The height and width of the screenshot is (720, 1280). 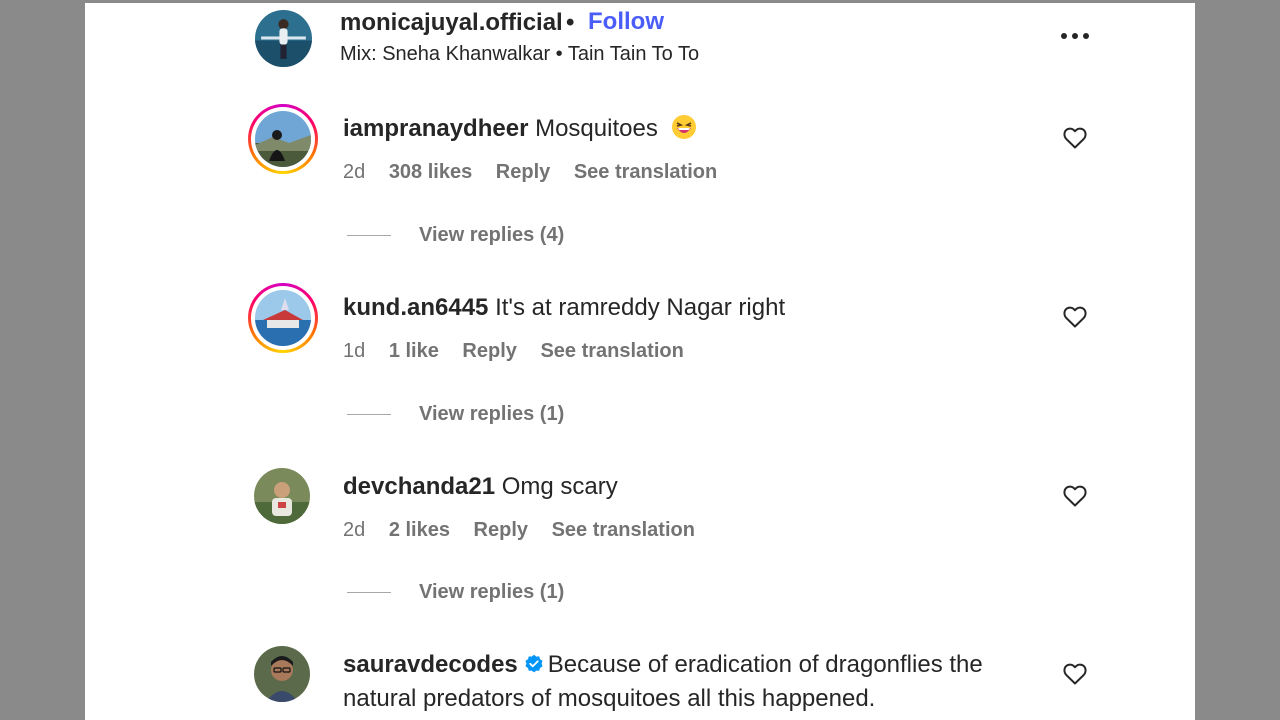 I want to click on comment-username: iampranaydheer, so click(x=435, y=128).